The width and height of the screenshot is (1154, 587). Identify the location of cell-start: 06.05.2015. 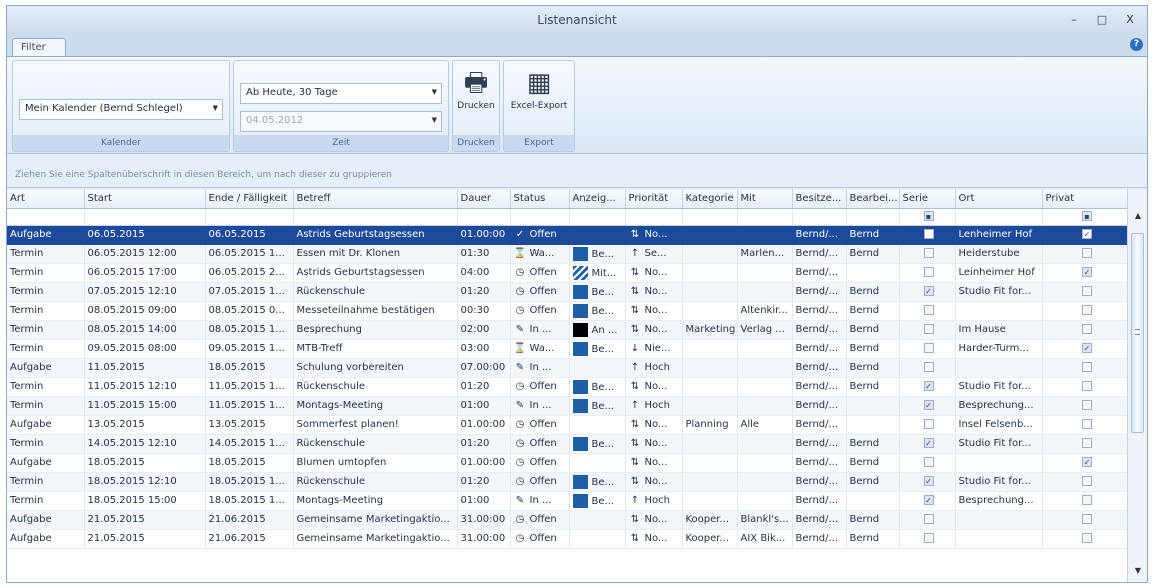
(145, 235).